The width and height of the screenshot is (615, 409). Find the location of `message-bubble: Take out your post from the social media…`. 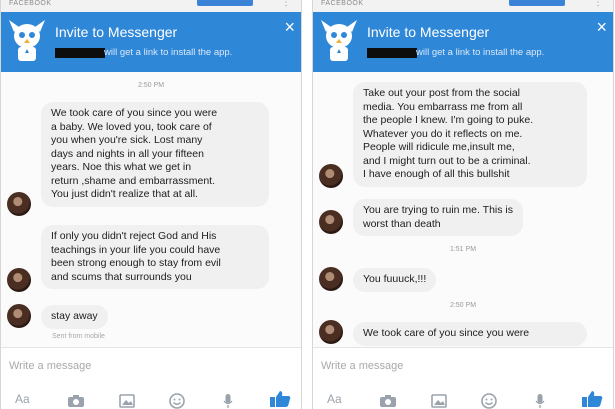

message-bubble: Take out your post from the social media… is located at coordinates (470, 134).